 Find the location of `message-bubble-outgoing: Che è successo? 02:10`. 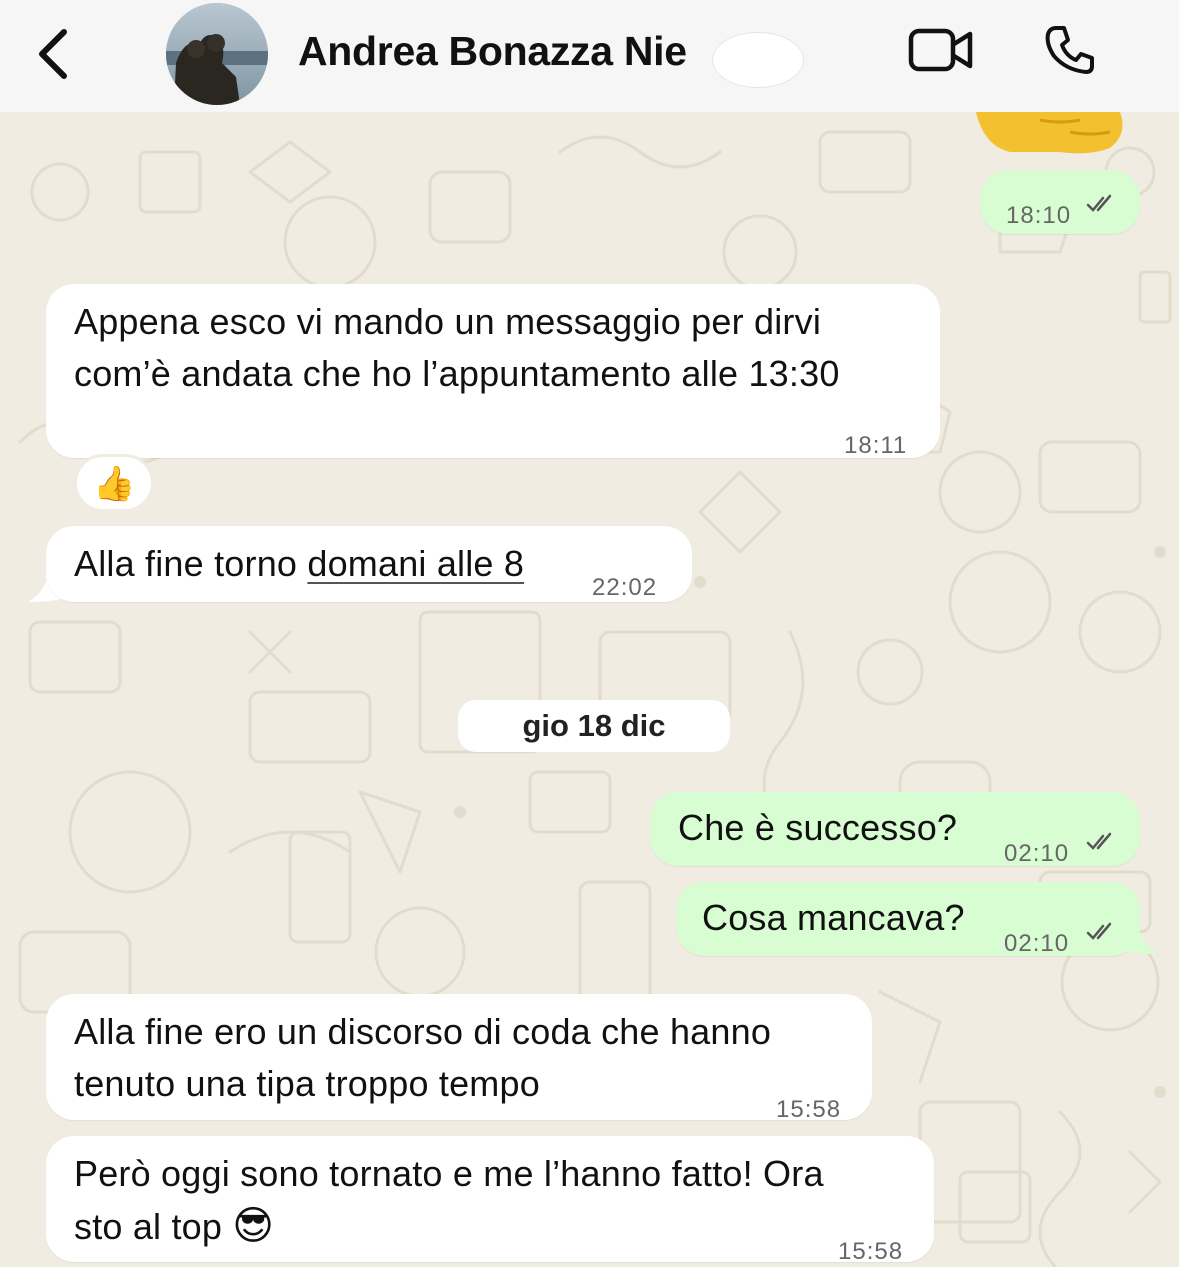

message-bubble-outgoing: Che è successo? 02:10 is located at coordinates (895, 829).